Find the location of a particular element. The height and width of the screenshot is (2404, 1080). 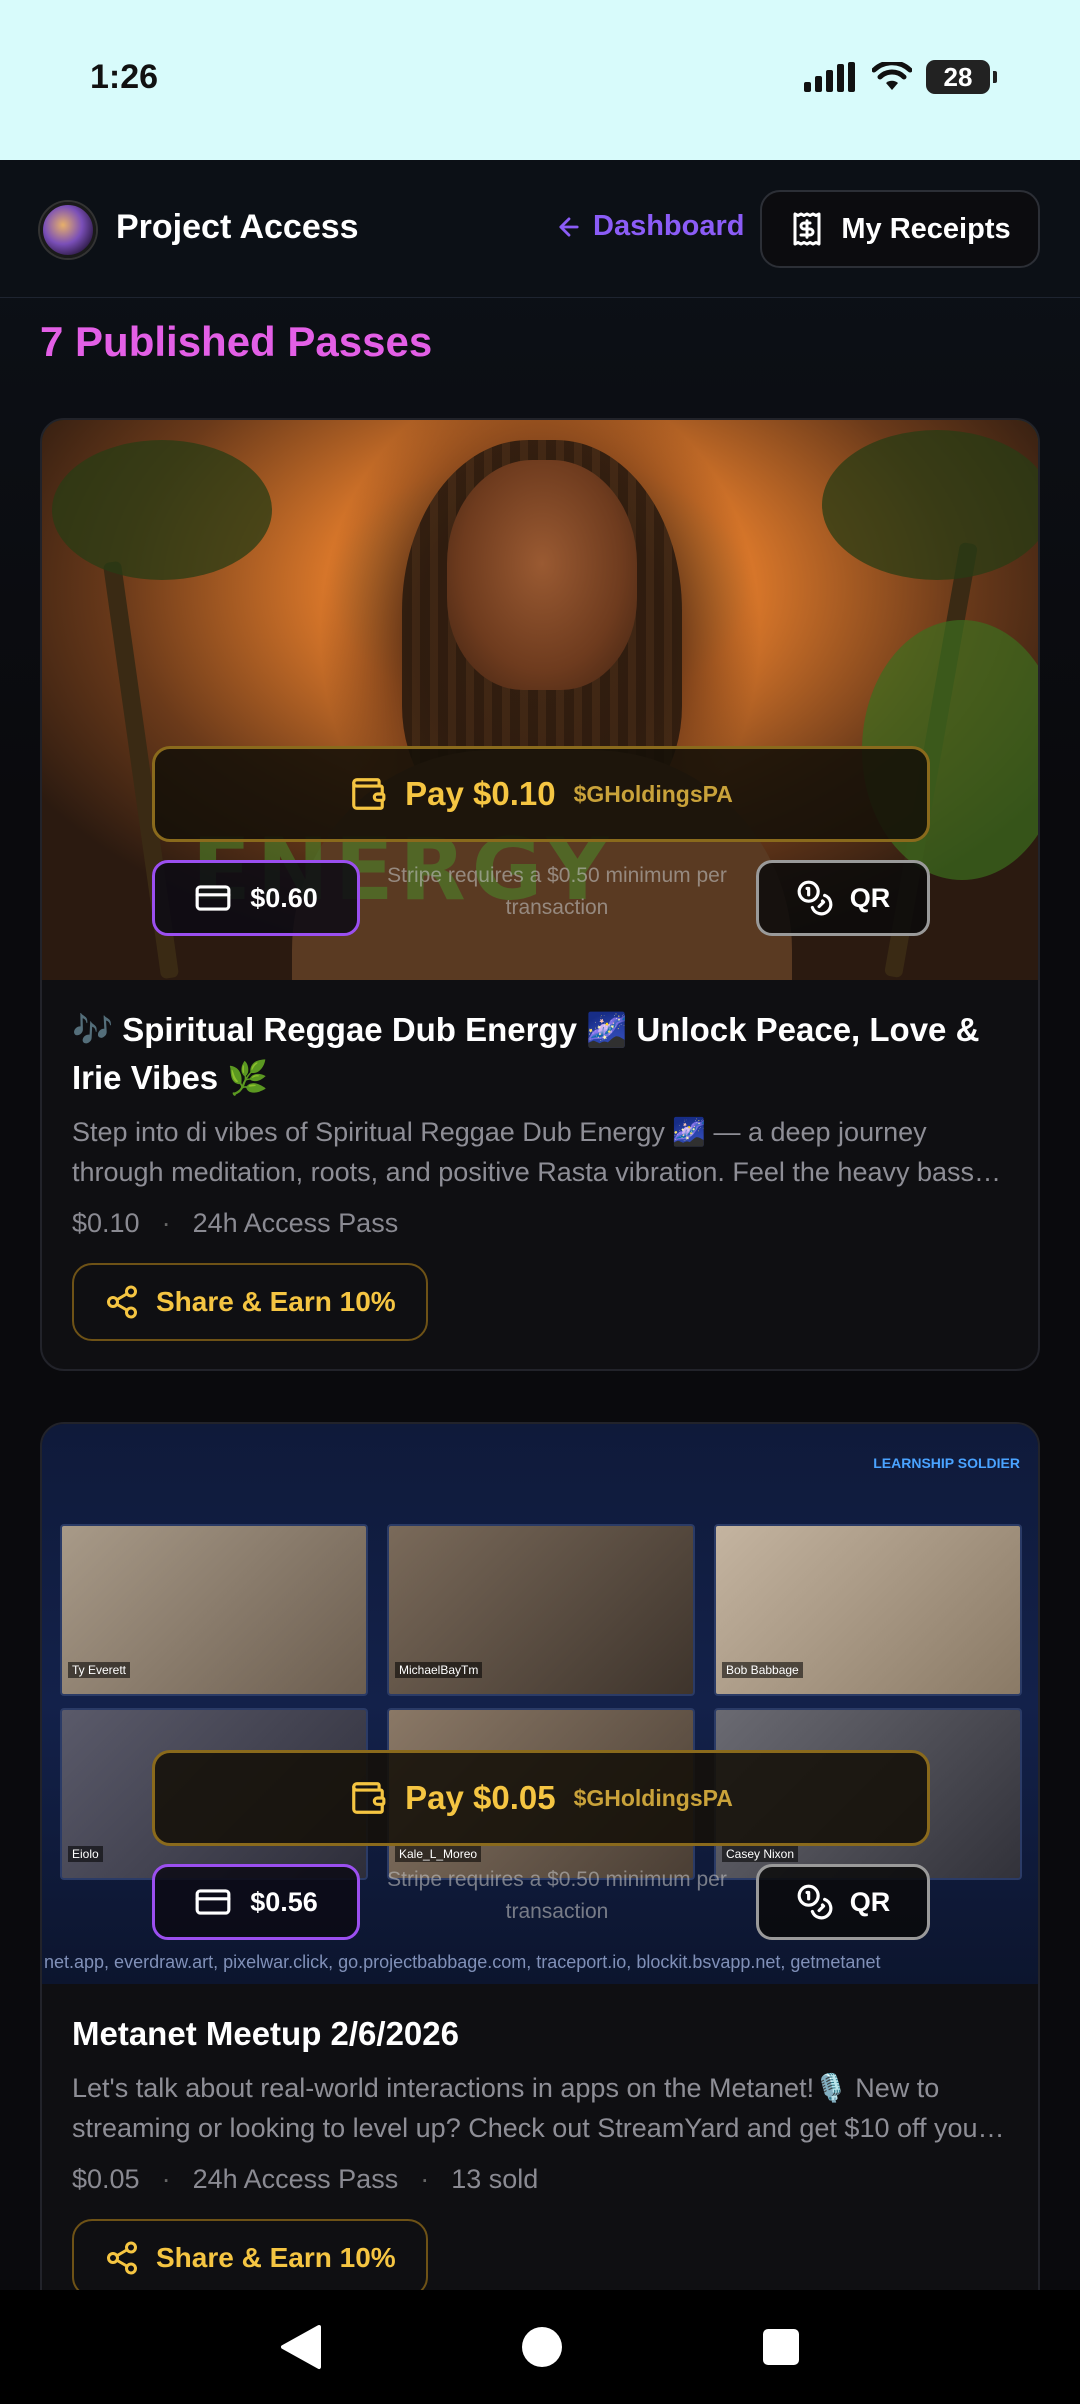

card-price: $0.56 is located at coordinates (284, 1901).